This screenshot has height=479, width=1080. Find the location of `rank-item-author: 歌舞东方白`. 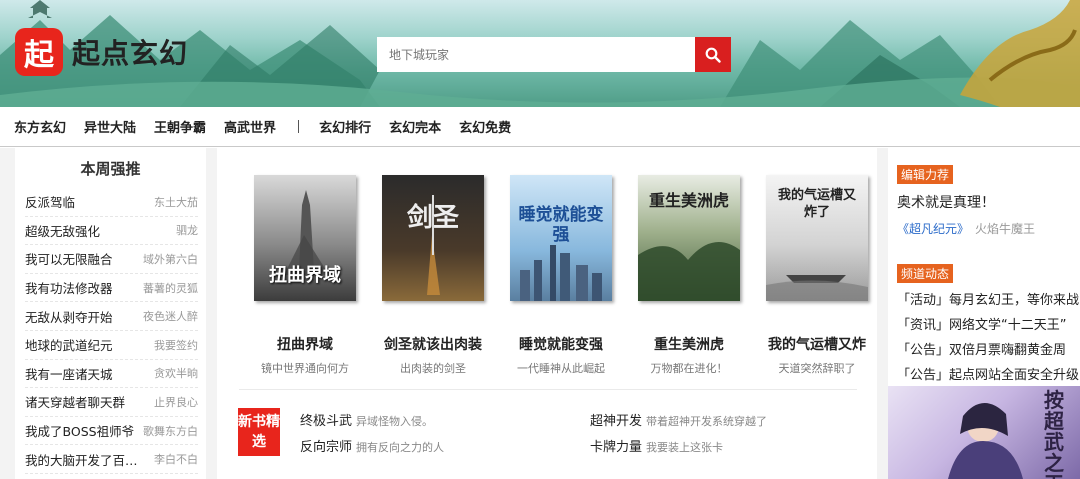

rank-item-author: 歌舞东方白 is located at coordinates (170, 431).